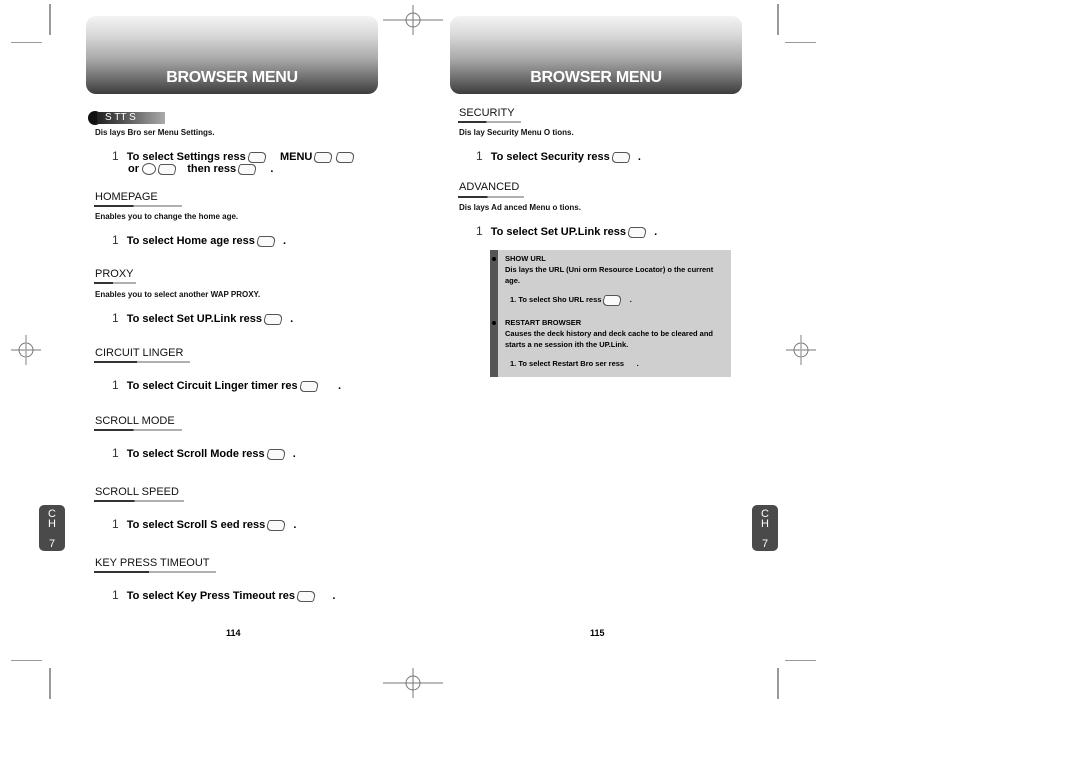 This screenshot has height=763, width=1080. I want to click on note-item-title: RESTART BROWSER, so click(543, 322).